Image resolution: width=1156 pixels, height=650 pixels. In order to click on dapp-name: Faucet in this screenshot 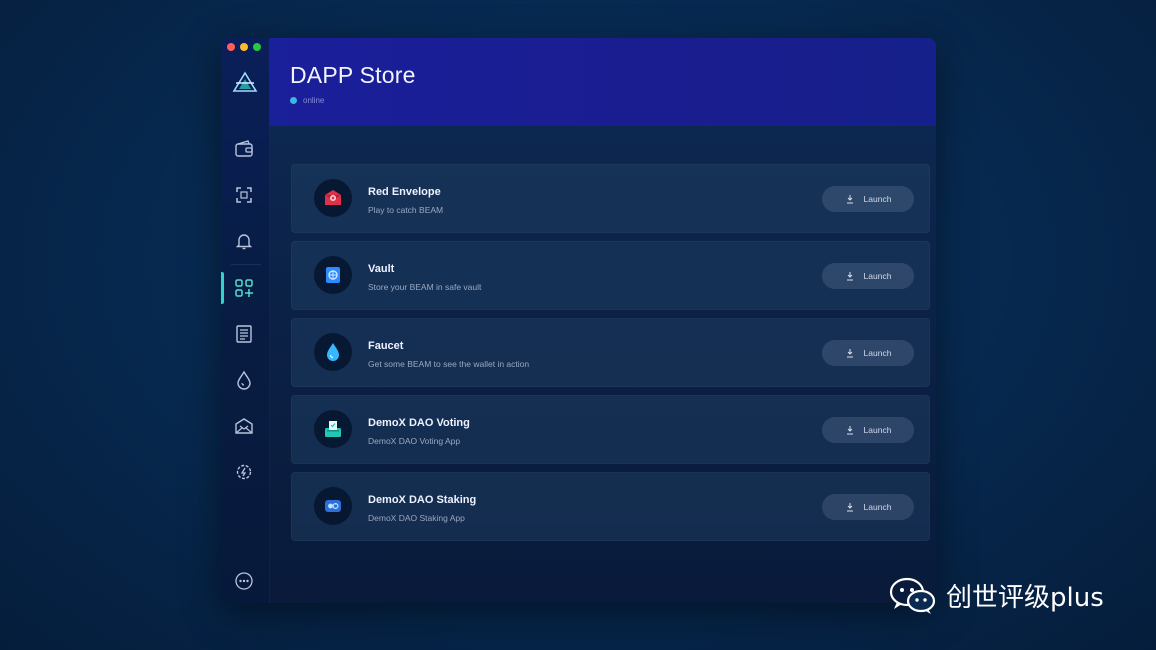, I will do `click(386, 346)`.